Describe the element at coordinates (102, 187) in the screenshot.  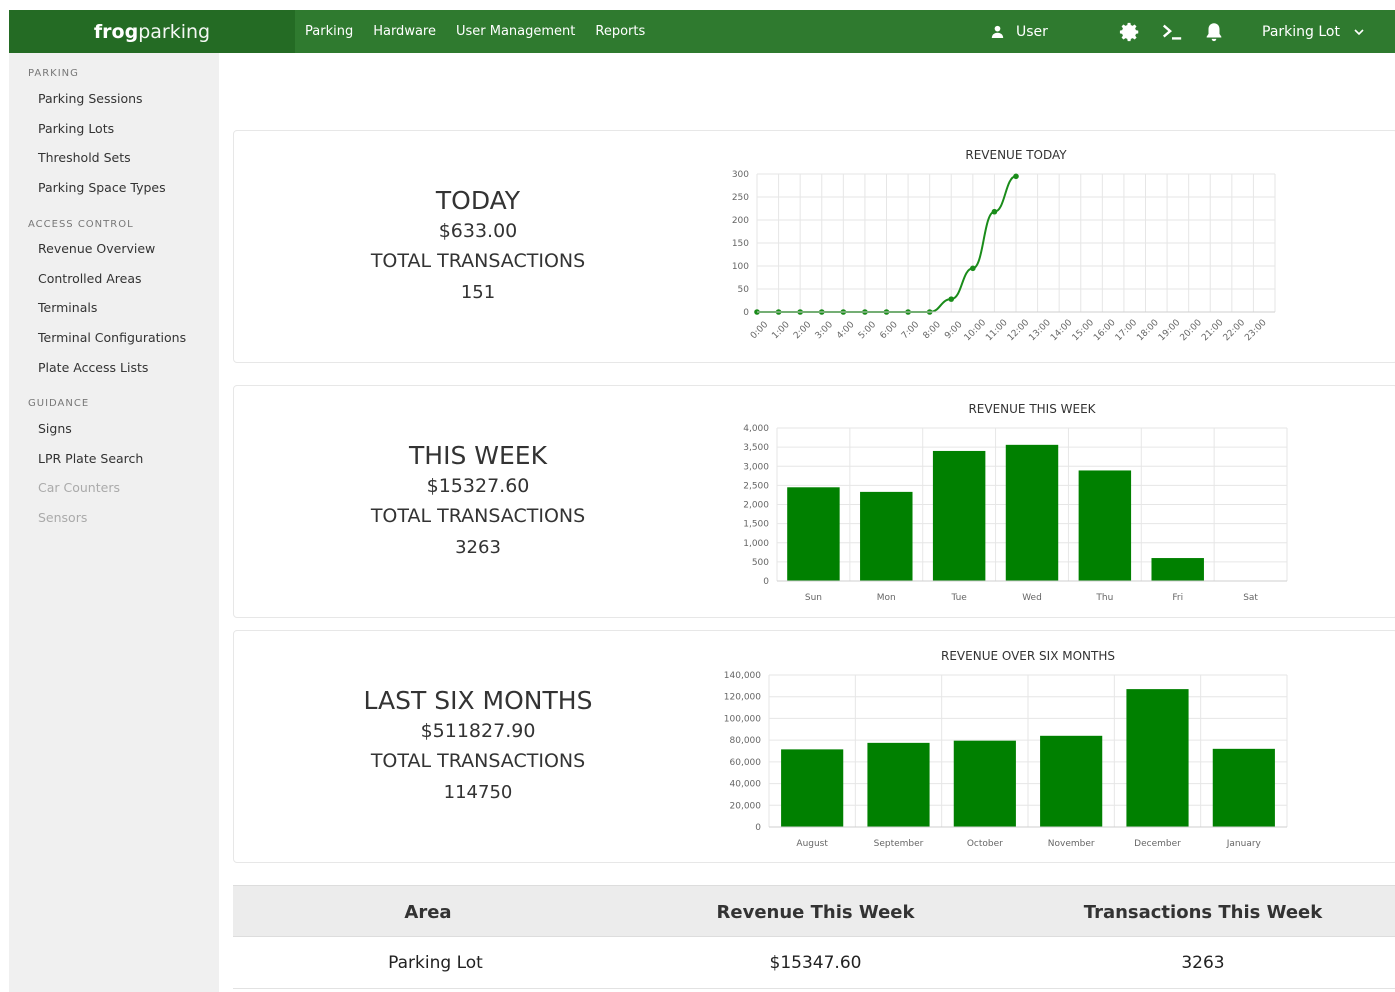
I see `sidebar-item-parking-space-types: Parking Space Types` at that location.